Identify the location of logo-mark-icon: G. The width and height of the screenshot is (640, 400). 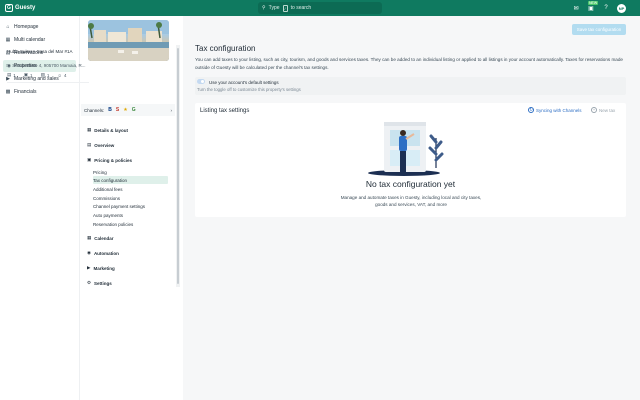
(9, 8).